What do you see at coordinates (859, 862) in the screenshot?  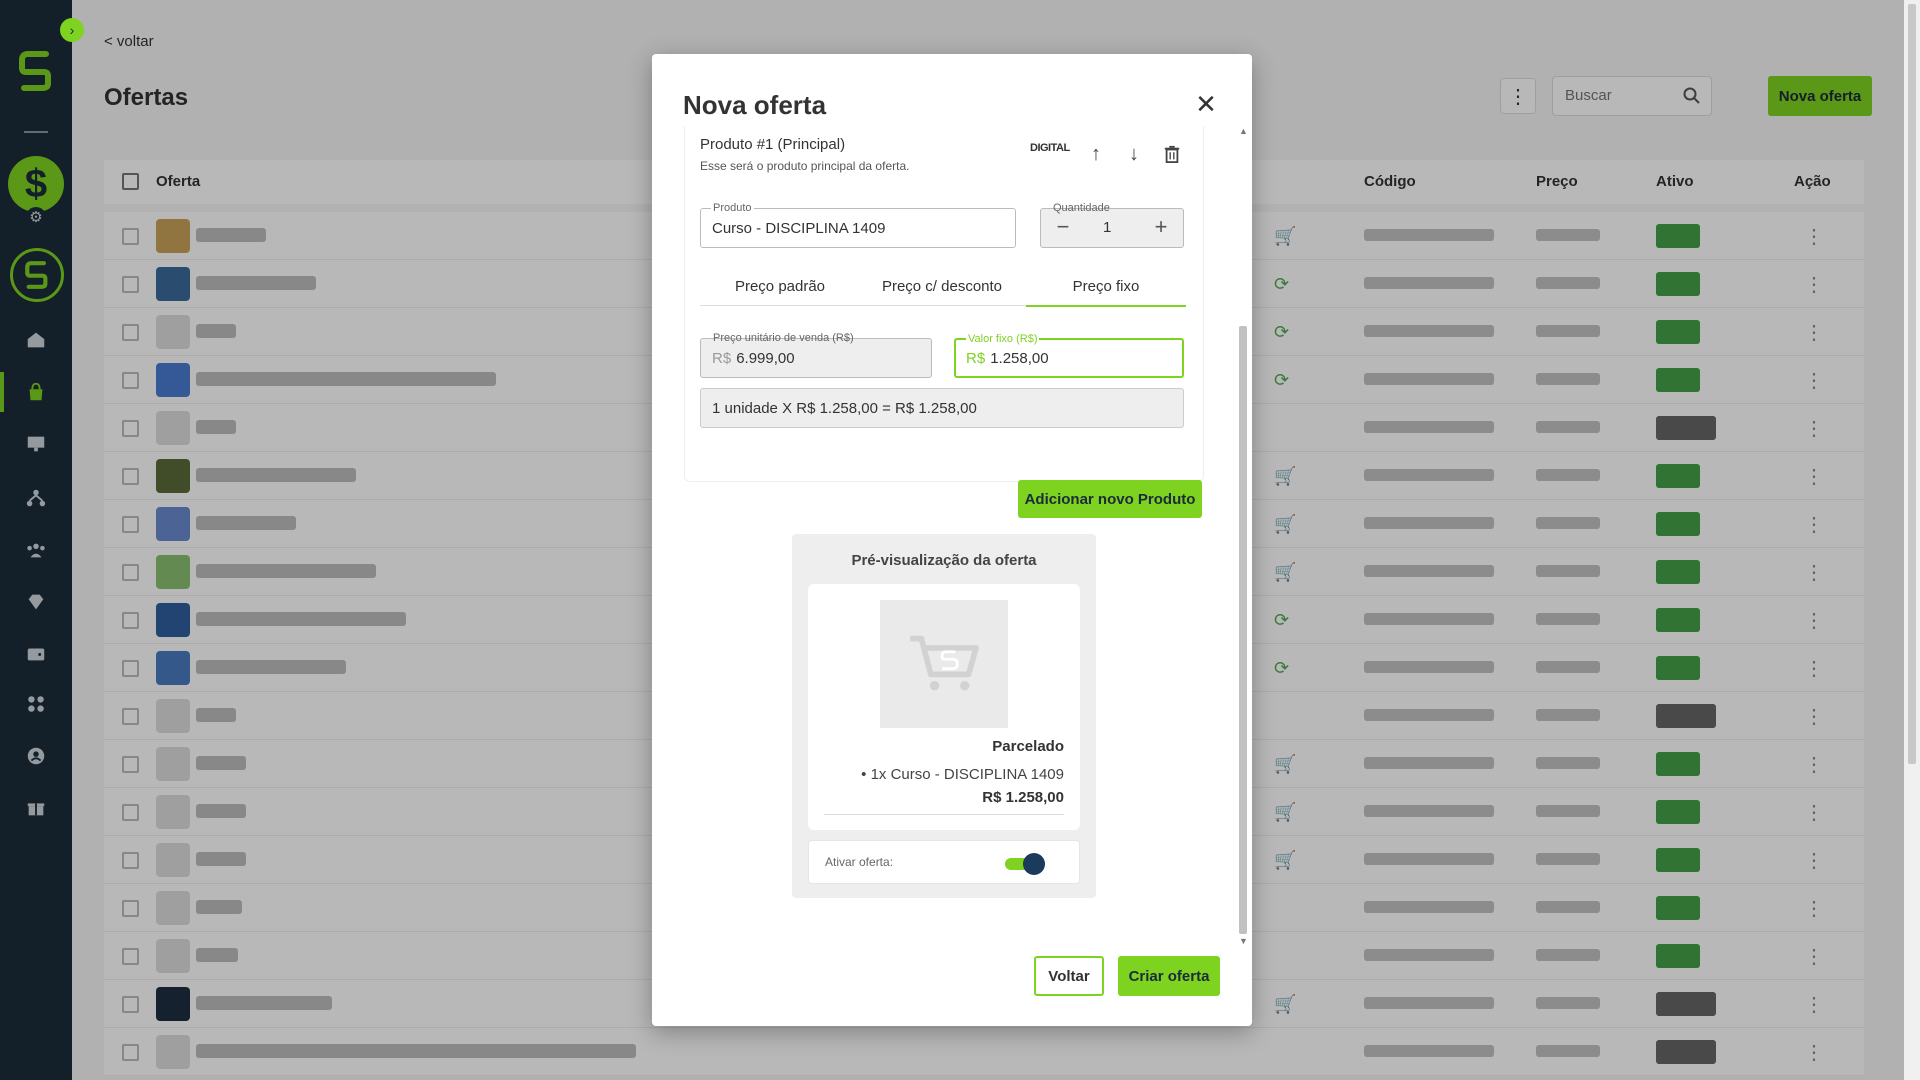 I see `activate-offer-label: Ativar oferta:` at bounding box center [859, 862].